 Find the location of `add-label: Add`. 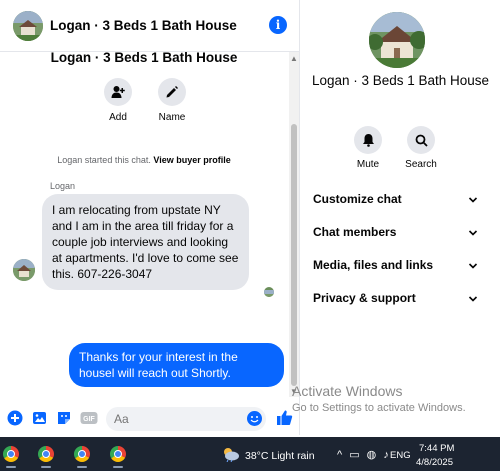

add-label: Add is located at coordinates (118, 117).